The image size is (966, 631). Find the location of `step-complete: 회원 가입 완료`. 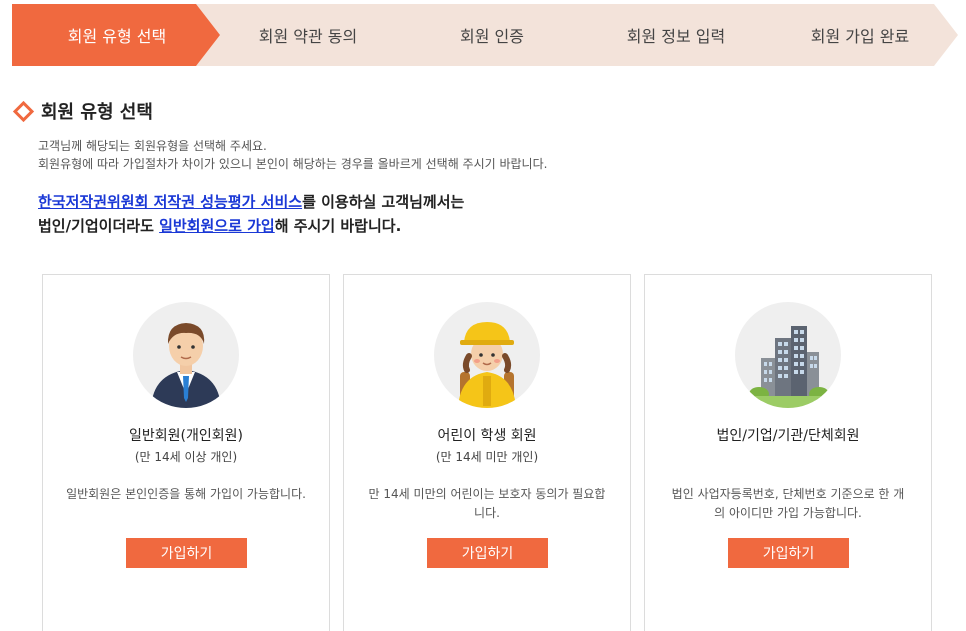

step-complete: 회원 가입 완료 is located at coordinates (853, 35).